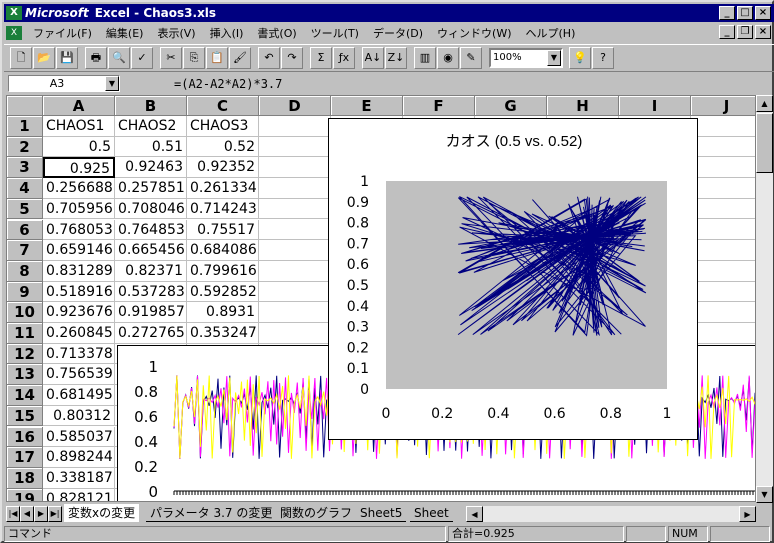  I want to click on autosum-icon: Σ, so click(321, 58).